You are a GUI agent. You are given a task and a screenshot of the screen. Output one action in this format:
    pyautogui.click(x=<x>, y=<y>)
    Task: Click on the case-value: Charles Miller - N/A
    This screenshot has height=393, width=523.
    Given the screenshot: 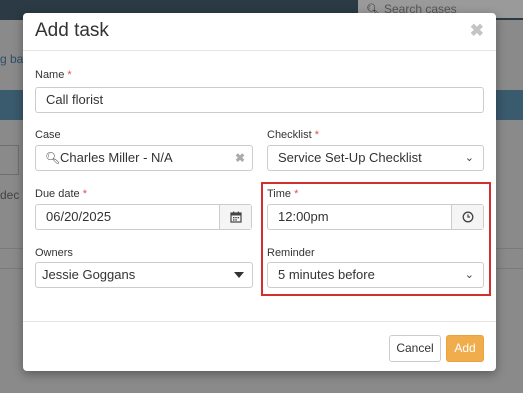 What is the action you would take?
    pyautogui.click(x=116, y=157)
    